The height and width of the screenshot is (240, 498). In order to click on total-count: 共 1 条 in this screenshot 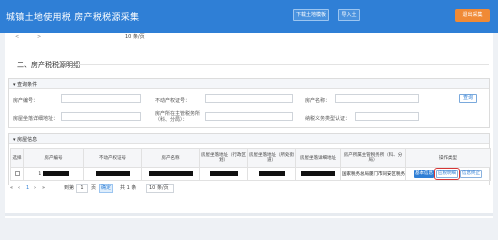, I will do `click(128, 188)`.